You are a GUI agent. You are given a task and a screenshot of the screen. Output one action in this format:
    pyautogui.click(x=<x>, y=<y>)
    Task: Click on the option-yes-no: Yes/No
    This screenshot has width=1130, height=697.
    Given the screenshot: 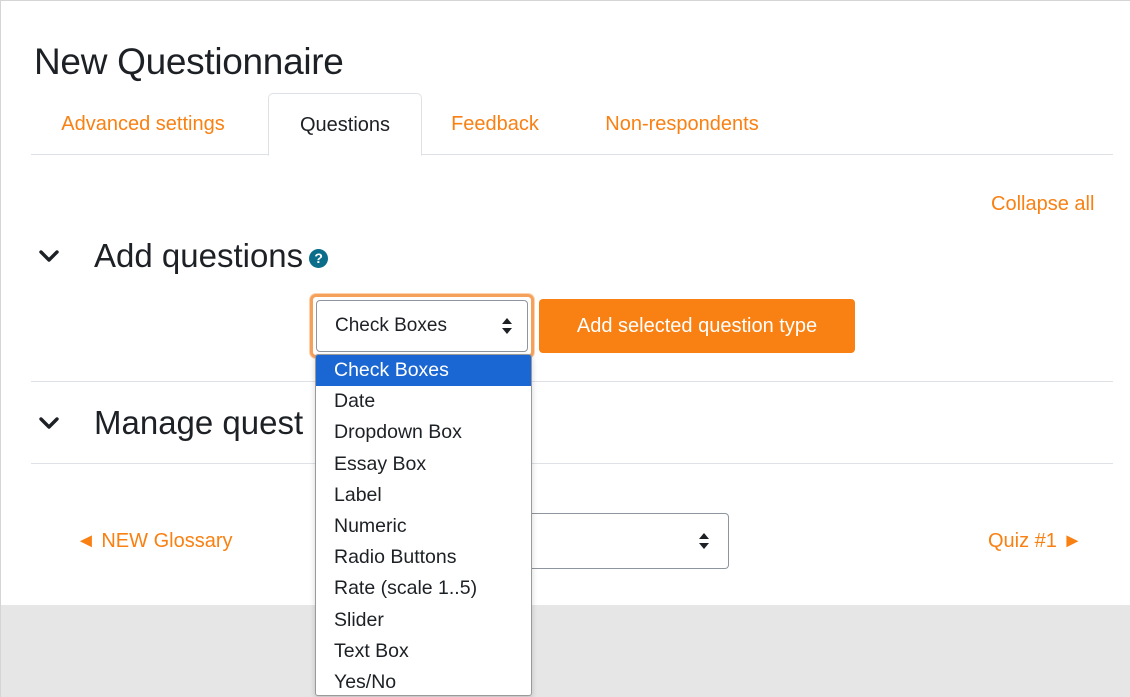 What is the action you would take?
    pyautogui.click(x=423, y=681)
    